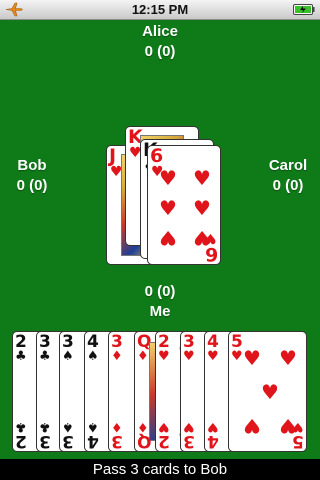  I want to click on player-name: Me, so click(160, 311).